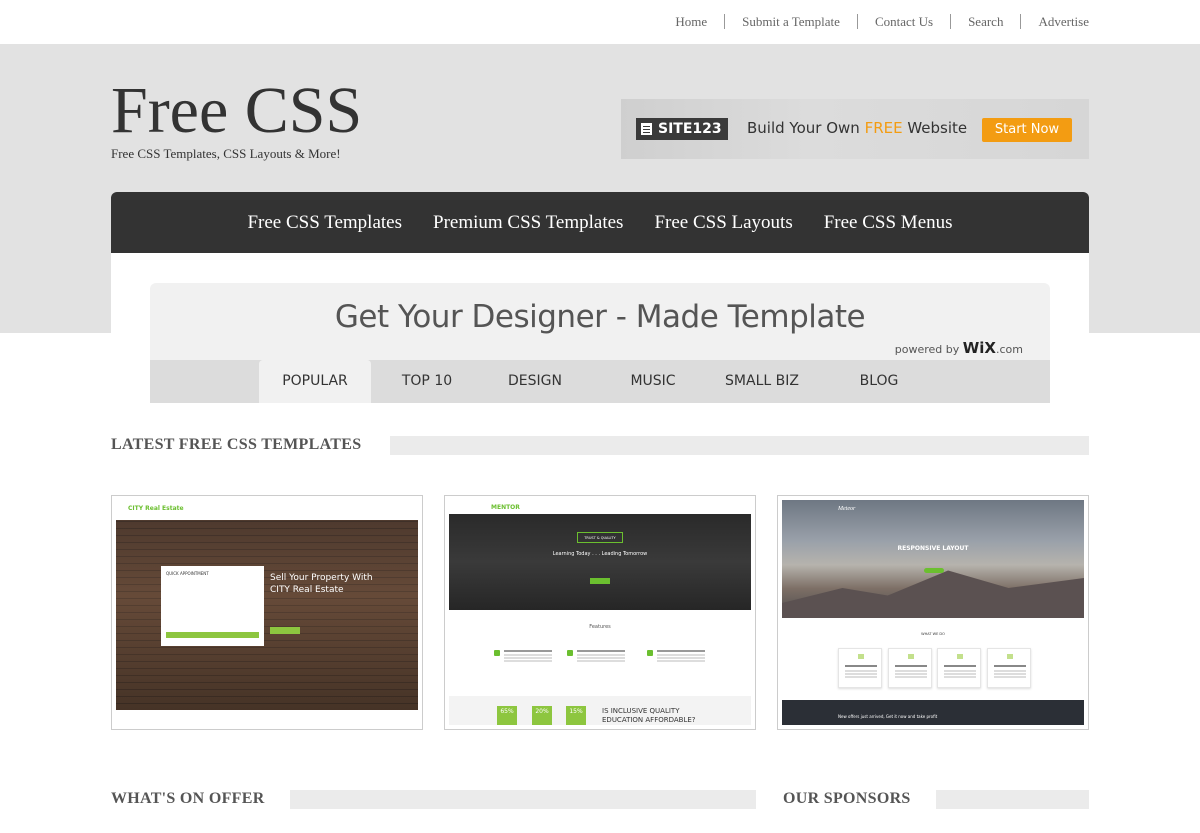  I want to click on preview-header: MENTOR, so click(600, 507).